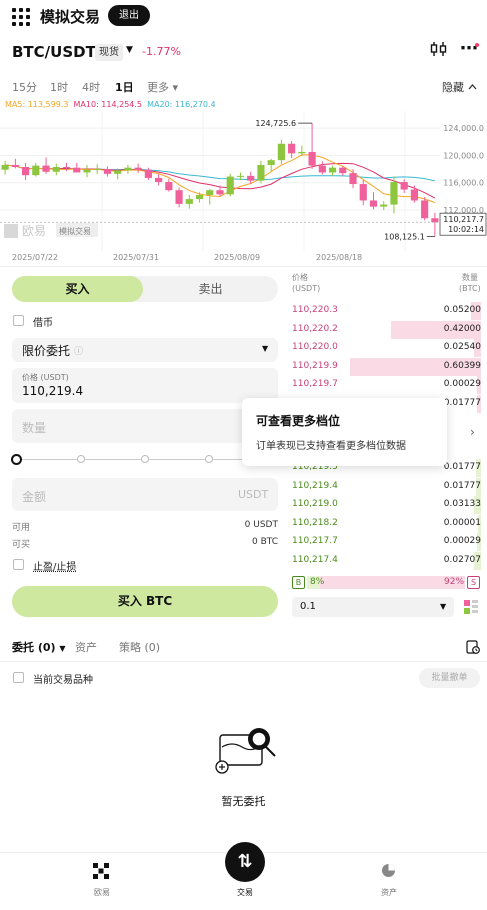  I want to click on timeframe-4h: 4时, so click(91, 87).